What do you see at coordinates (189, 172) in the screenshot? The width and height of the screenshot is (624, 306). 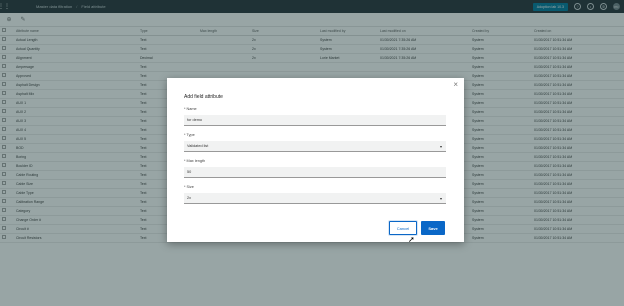 I see `max-length-value: 50` at bounding box center [189, 172].